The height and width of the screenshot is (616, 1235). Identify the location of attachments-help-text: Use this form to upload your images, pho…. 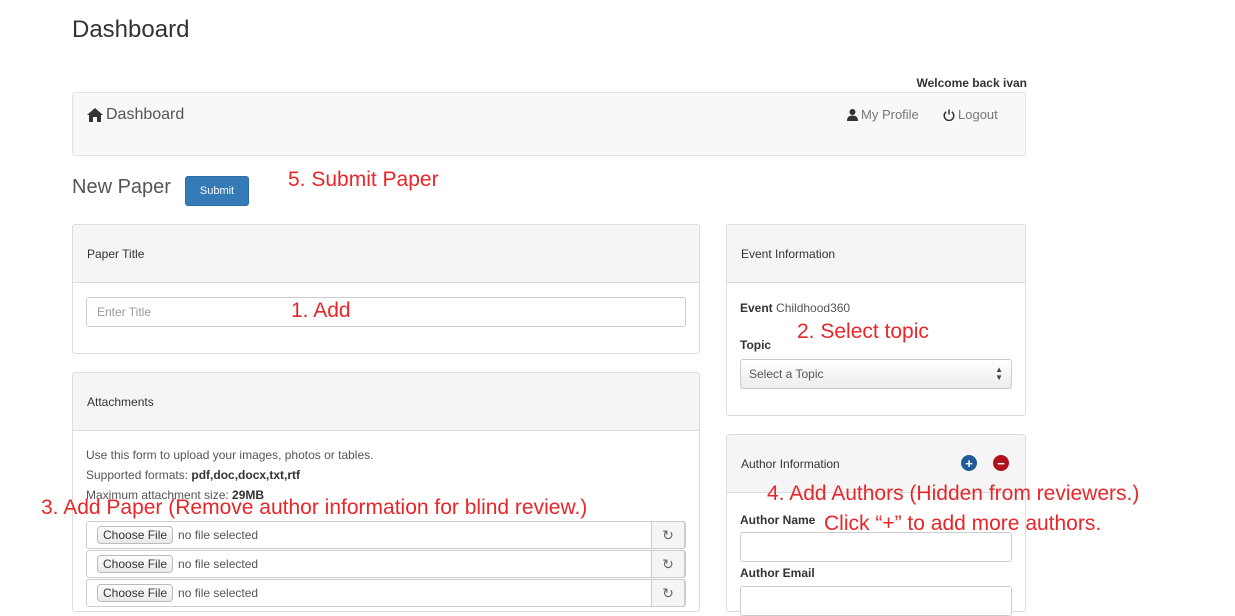
(230, 455).